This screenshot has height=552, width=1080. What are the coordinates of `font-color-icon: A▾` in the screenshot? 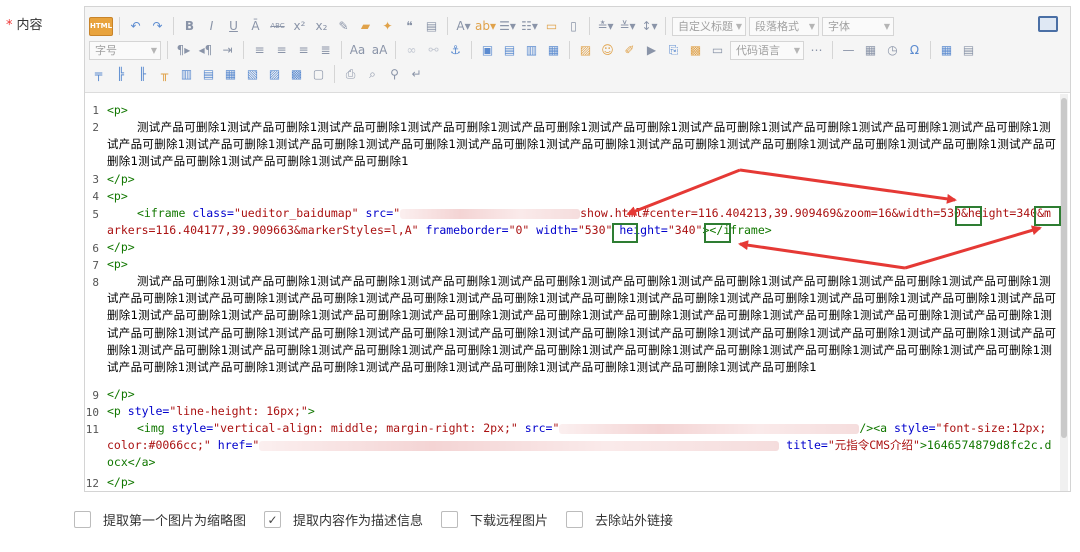 It's located at (463, 26).